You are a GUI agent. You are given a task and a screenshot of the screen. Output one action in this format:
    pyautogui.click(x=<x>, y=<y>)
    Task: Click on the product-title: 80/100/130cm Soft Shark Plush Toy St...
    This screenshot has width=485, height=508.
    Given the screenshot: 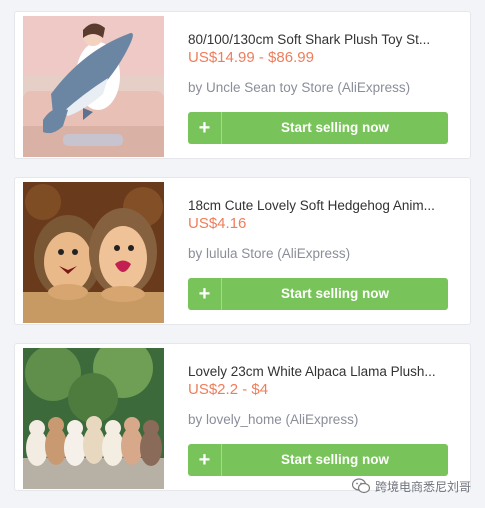 What is the action you would take?
    pyautogui.click(x=319, y=39)
    